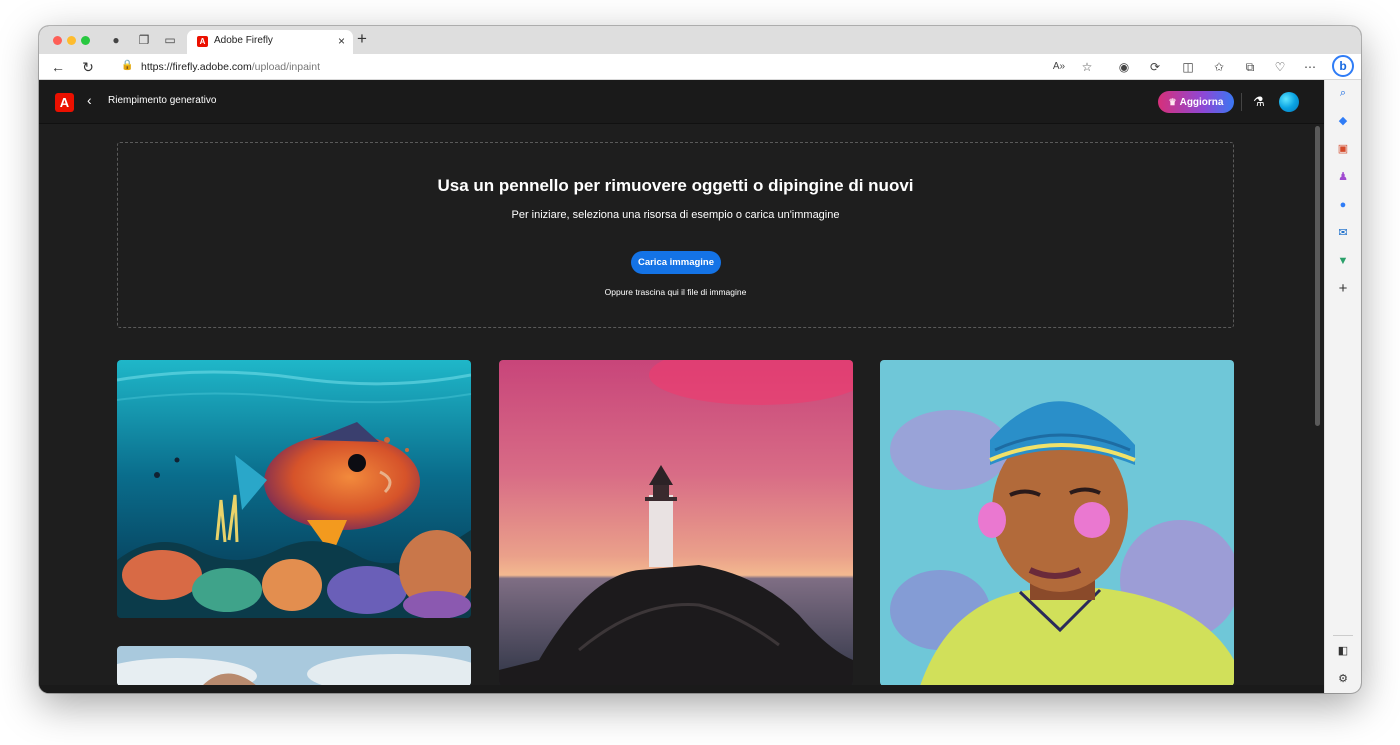  I want to click on upgrade-label: Aggiorna, so click(1201, 102).